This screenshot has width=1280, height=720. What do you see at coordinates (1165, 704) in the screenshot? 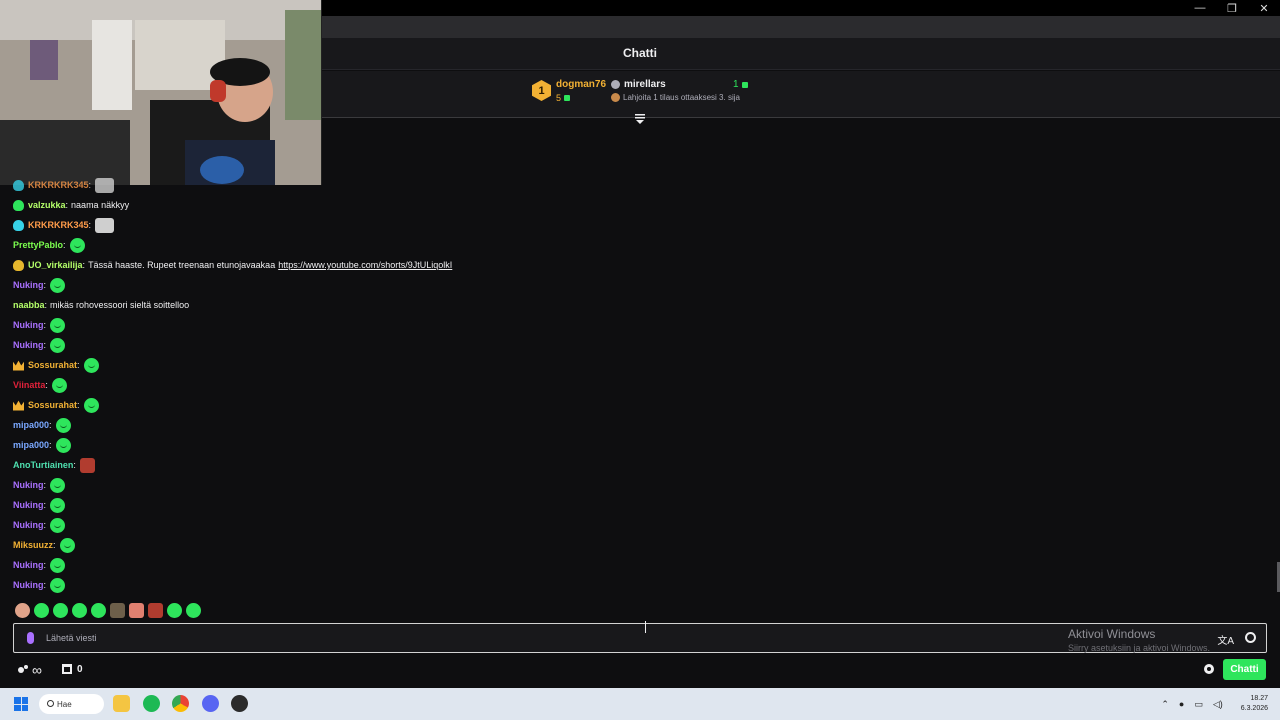
I see `chevron-up-icon: ⌃` at bounding box center [1165, 704].